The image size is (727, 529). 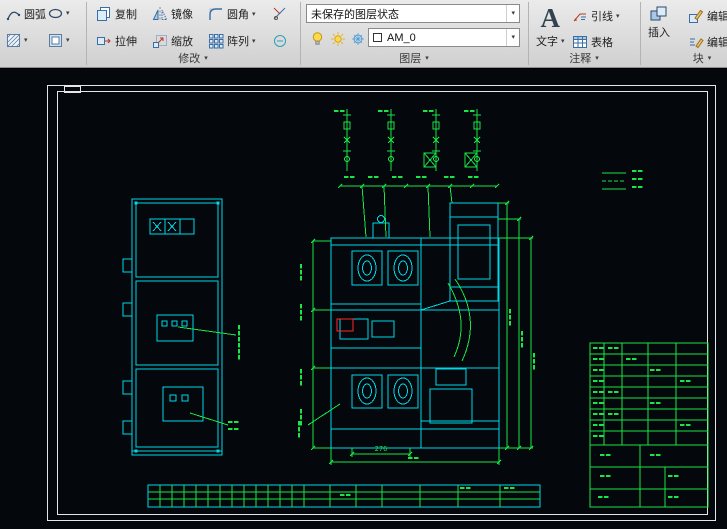 I want to click on leader-button: 引线 ▾, so click(x=596, y=16).